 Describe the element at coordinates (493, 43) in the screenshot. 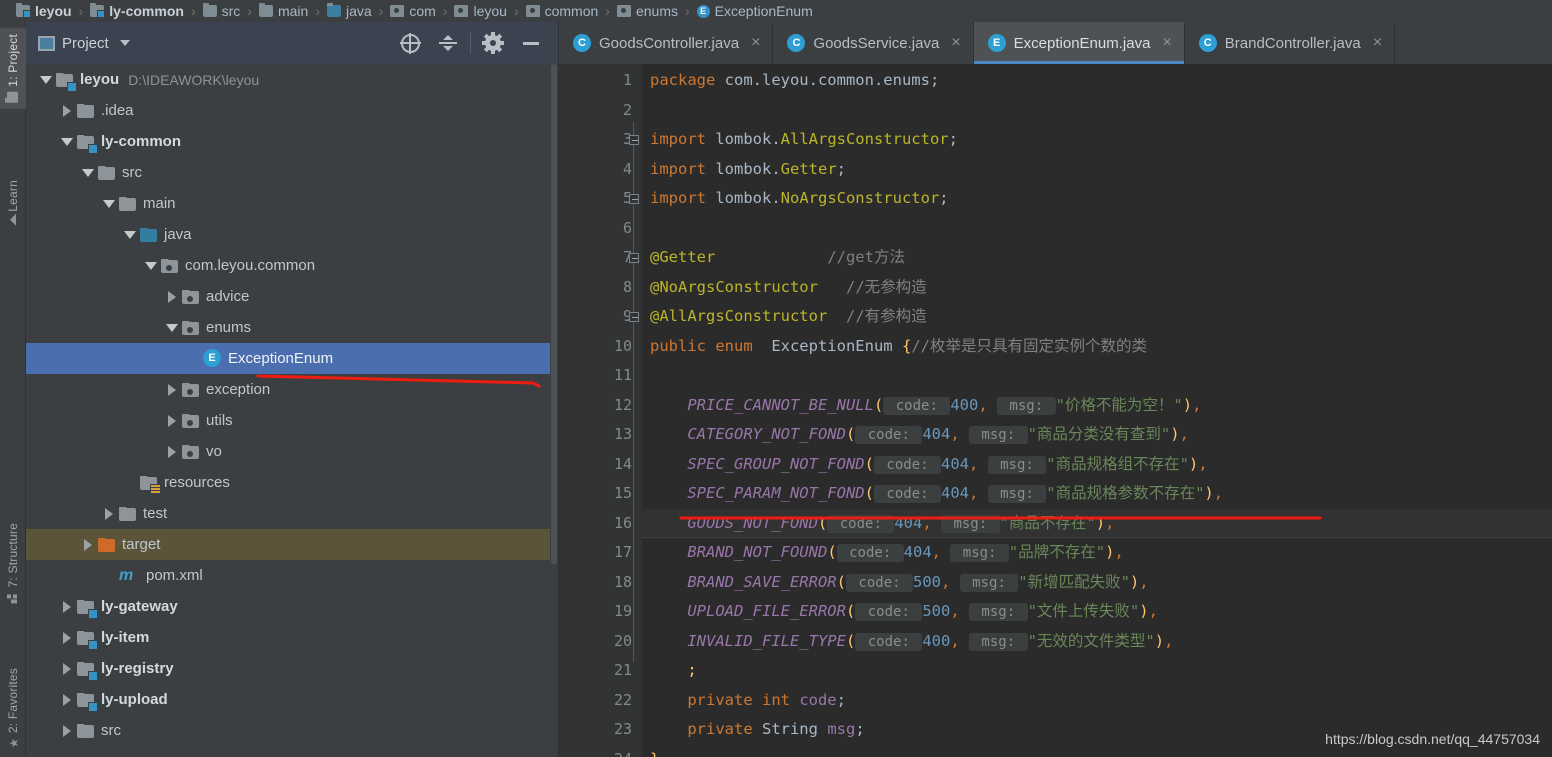

I see `settings-button` at that location.